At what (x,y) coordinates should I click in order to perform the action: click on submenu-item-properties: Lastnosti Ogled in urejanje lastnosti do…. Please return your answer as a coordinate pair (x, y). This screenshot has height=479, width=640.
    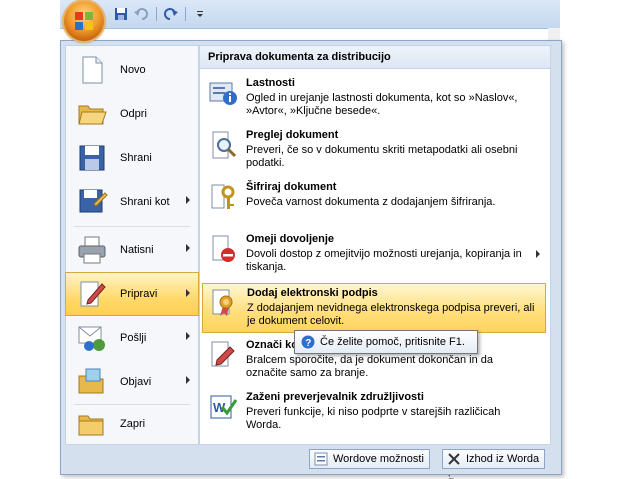
    Looking at the image, I should click on (374, 99).